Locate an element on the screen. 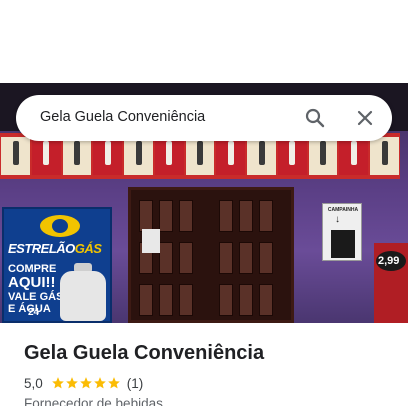  rating-value: 5,0 is located at coordinates (33, 383).